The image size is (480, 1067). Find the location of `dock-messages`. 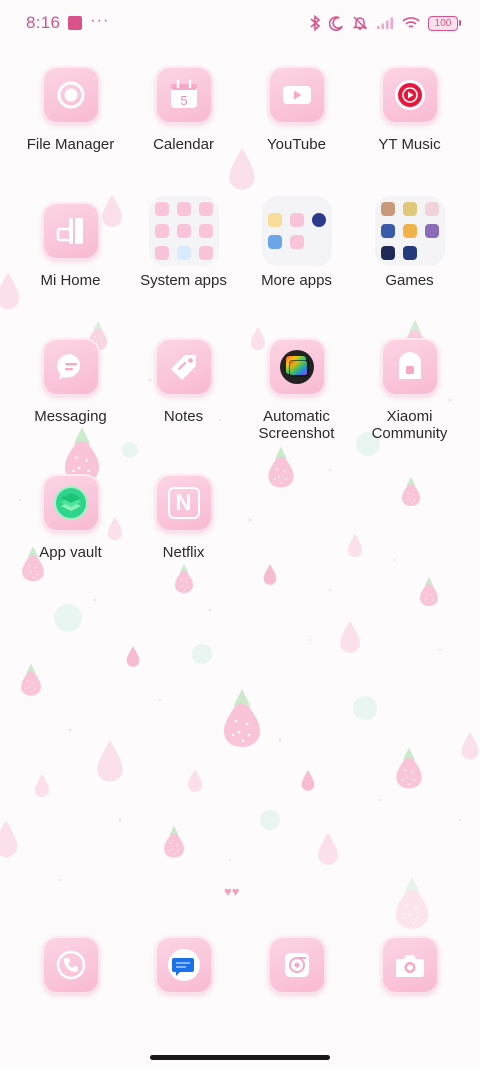

dock-messages is located at coordinates (183, 964).